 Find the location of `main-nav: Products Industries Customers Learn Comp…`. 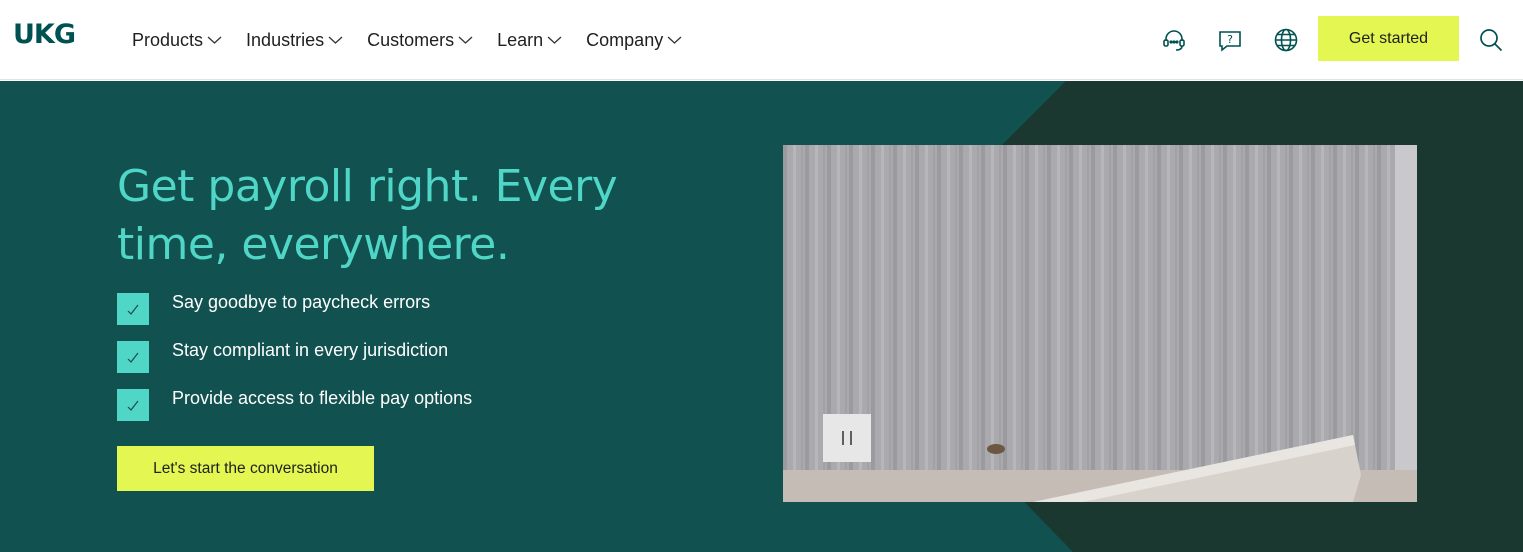

main-nav: Products Industries Customers Learn Comp… is located at coordinates (419, 40).